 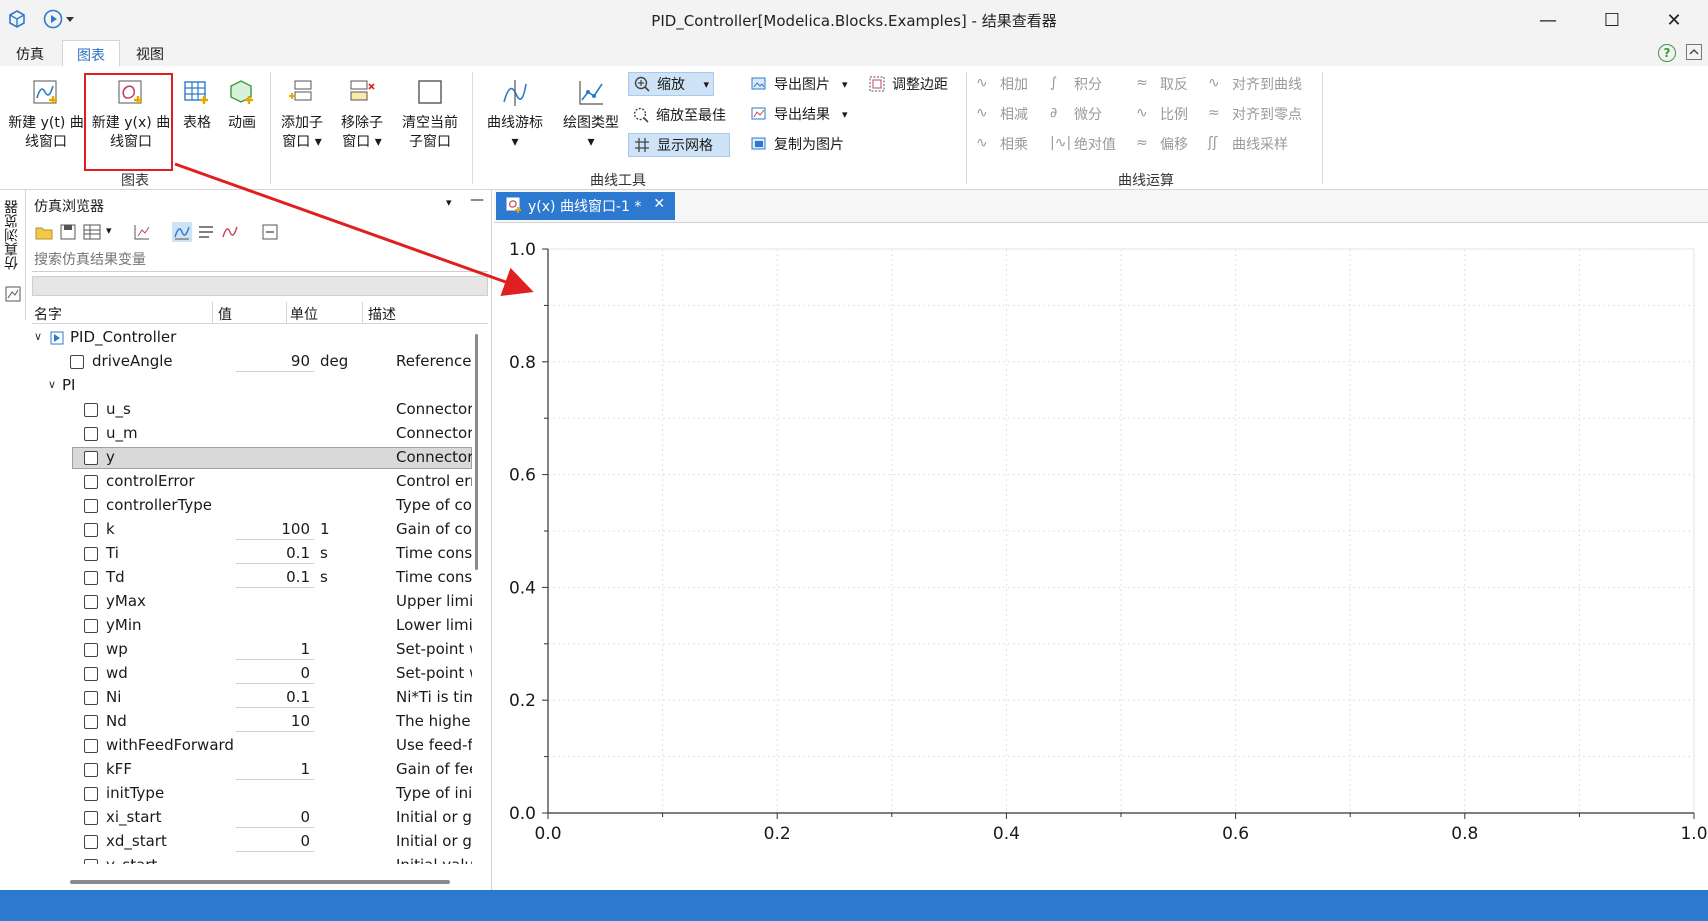 I want to click on import-data-icon, so click(x=142, y=232).